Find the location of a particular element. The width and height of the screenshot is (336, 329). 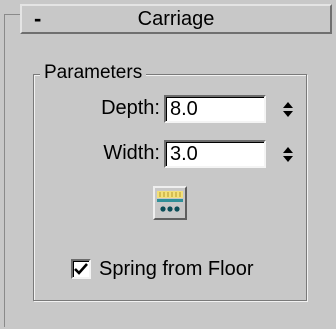

spring-from-floor-label: Spring from Floor is located at coordinates (176, 269).